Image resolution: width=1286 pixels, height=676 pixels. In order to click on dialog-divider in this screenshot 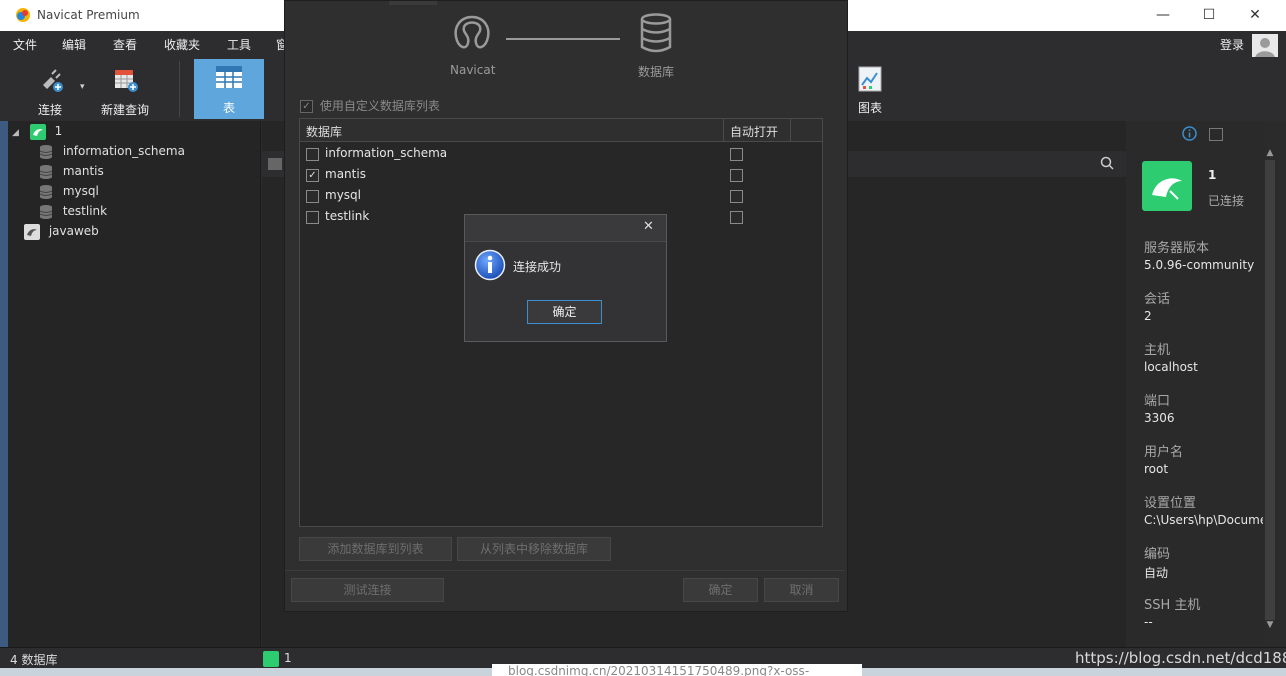, I will do `click(565, 570)`.